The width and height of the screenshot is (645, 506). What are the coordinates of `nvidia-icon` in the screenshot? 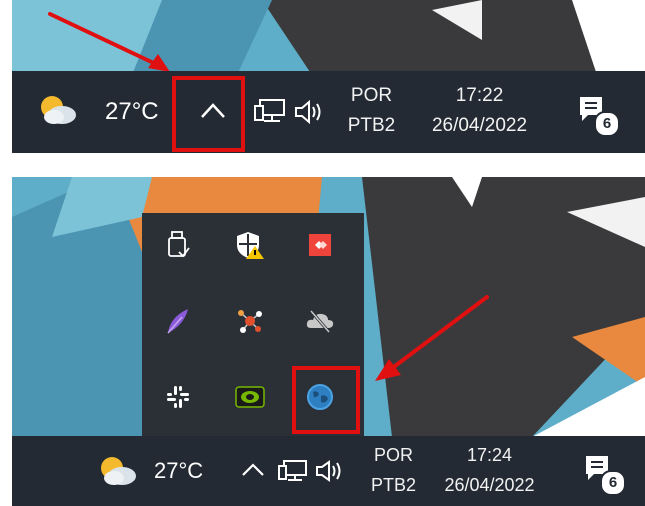 It's located at (250, 397).